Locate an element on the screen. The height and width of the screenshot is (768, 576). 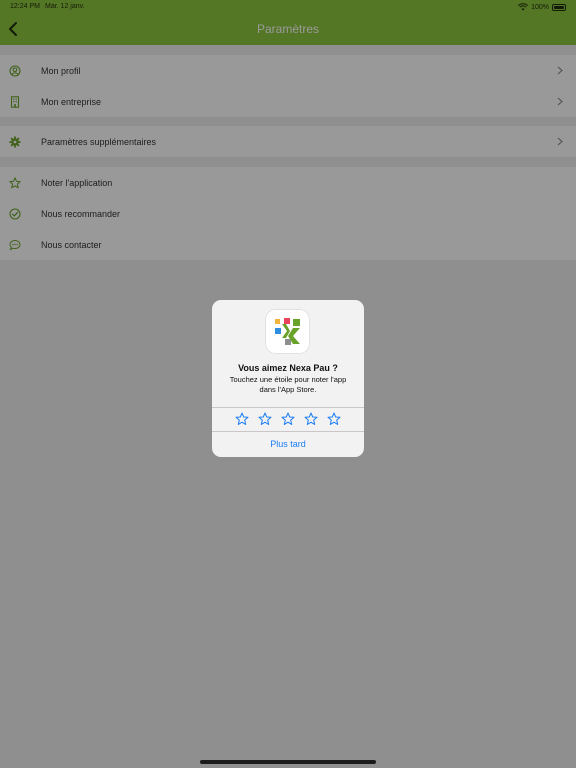
star-4-icon is located at coordinates (311, 419).